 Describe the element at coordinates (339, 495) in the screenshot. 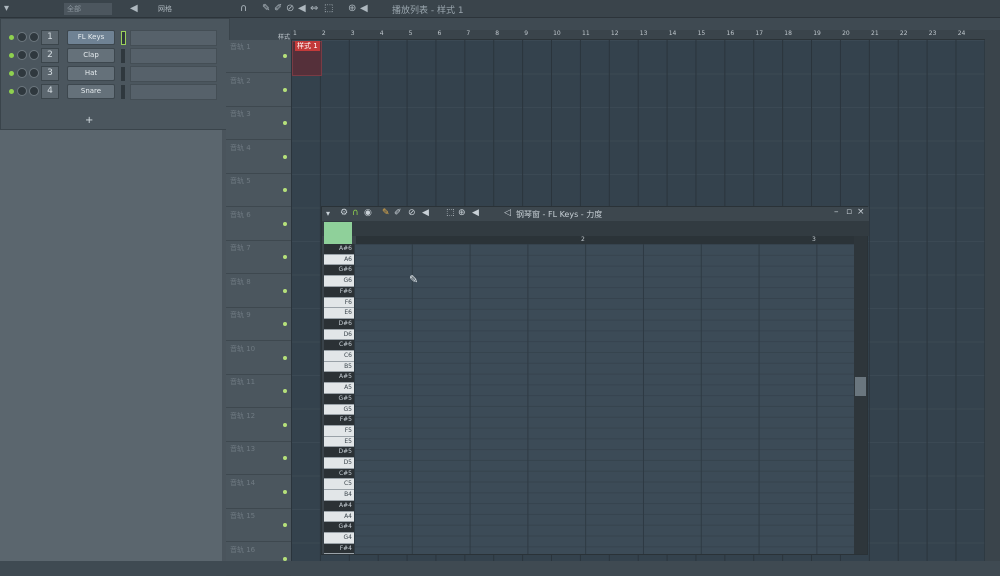

I see `piano-key: B4` at that location.